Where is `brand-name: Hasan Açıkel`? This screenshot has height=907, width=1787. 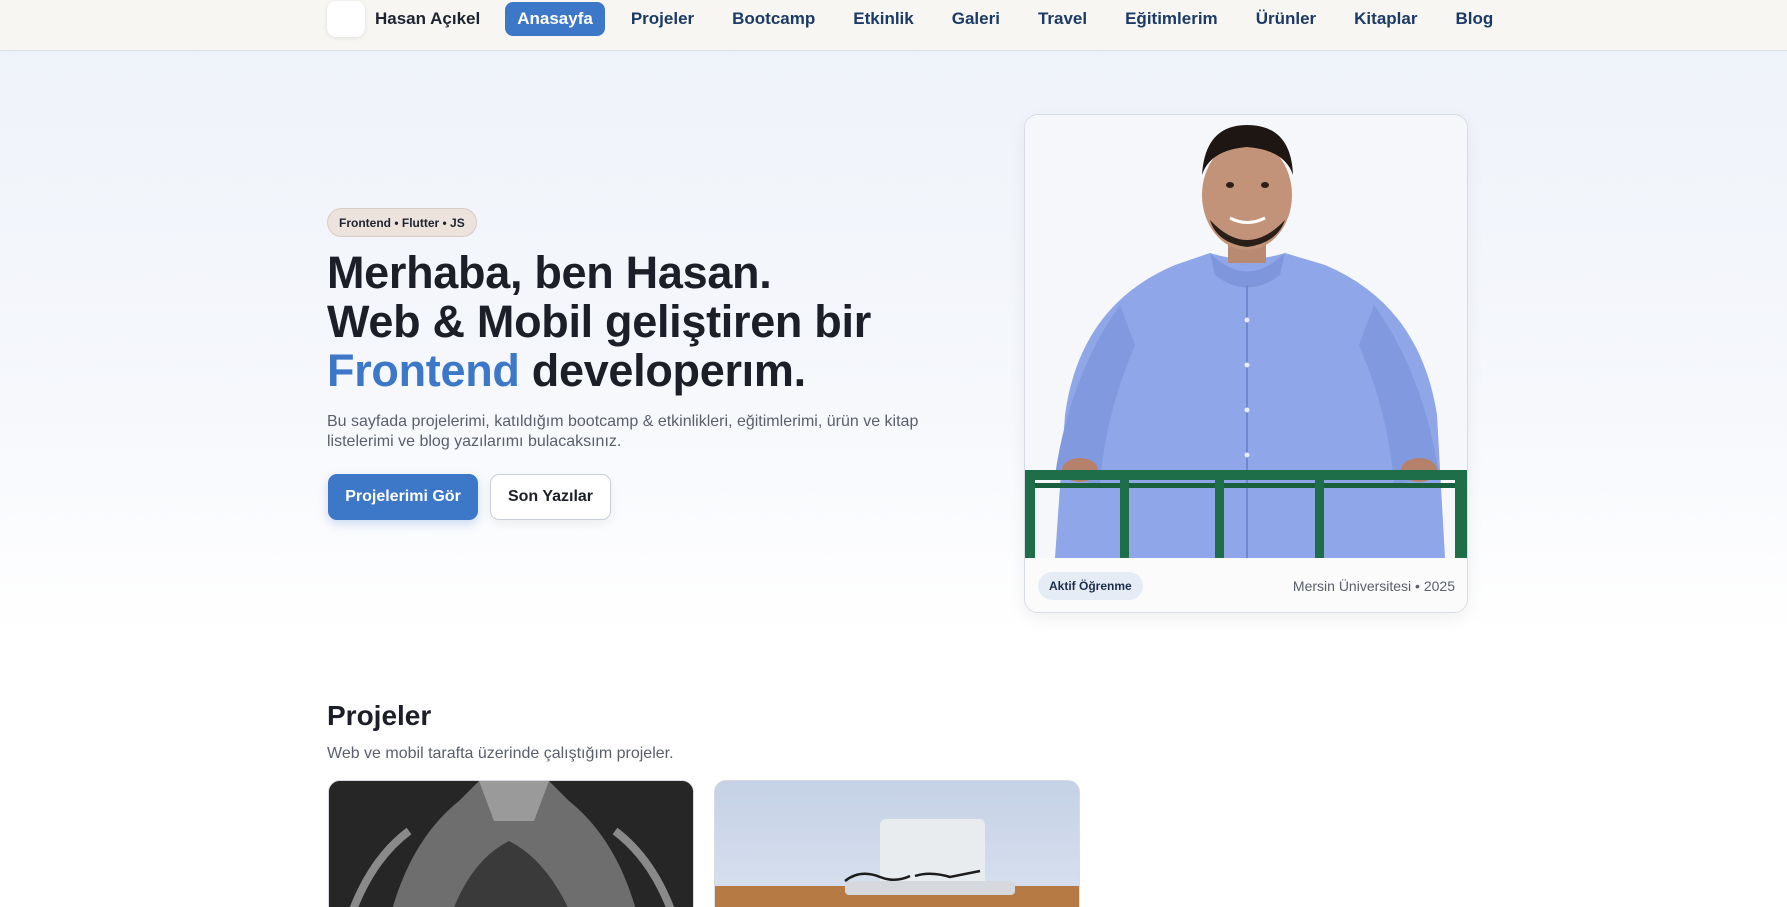 brand-name: Hasan Açıkel is located at coordinates (427, 19).